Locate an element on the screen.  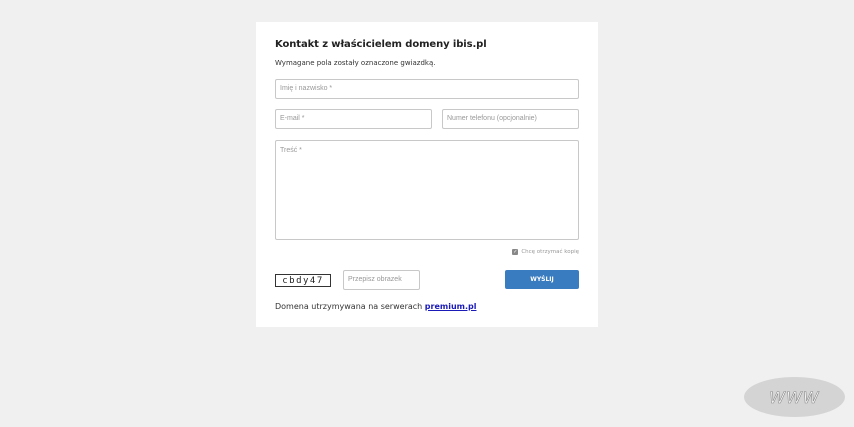
name-placeholder: Imię i nazwisko * is located at coordinates (306, 88).